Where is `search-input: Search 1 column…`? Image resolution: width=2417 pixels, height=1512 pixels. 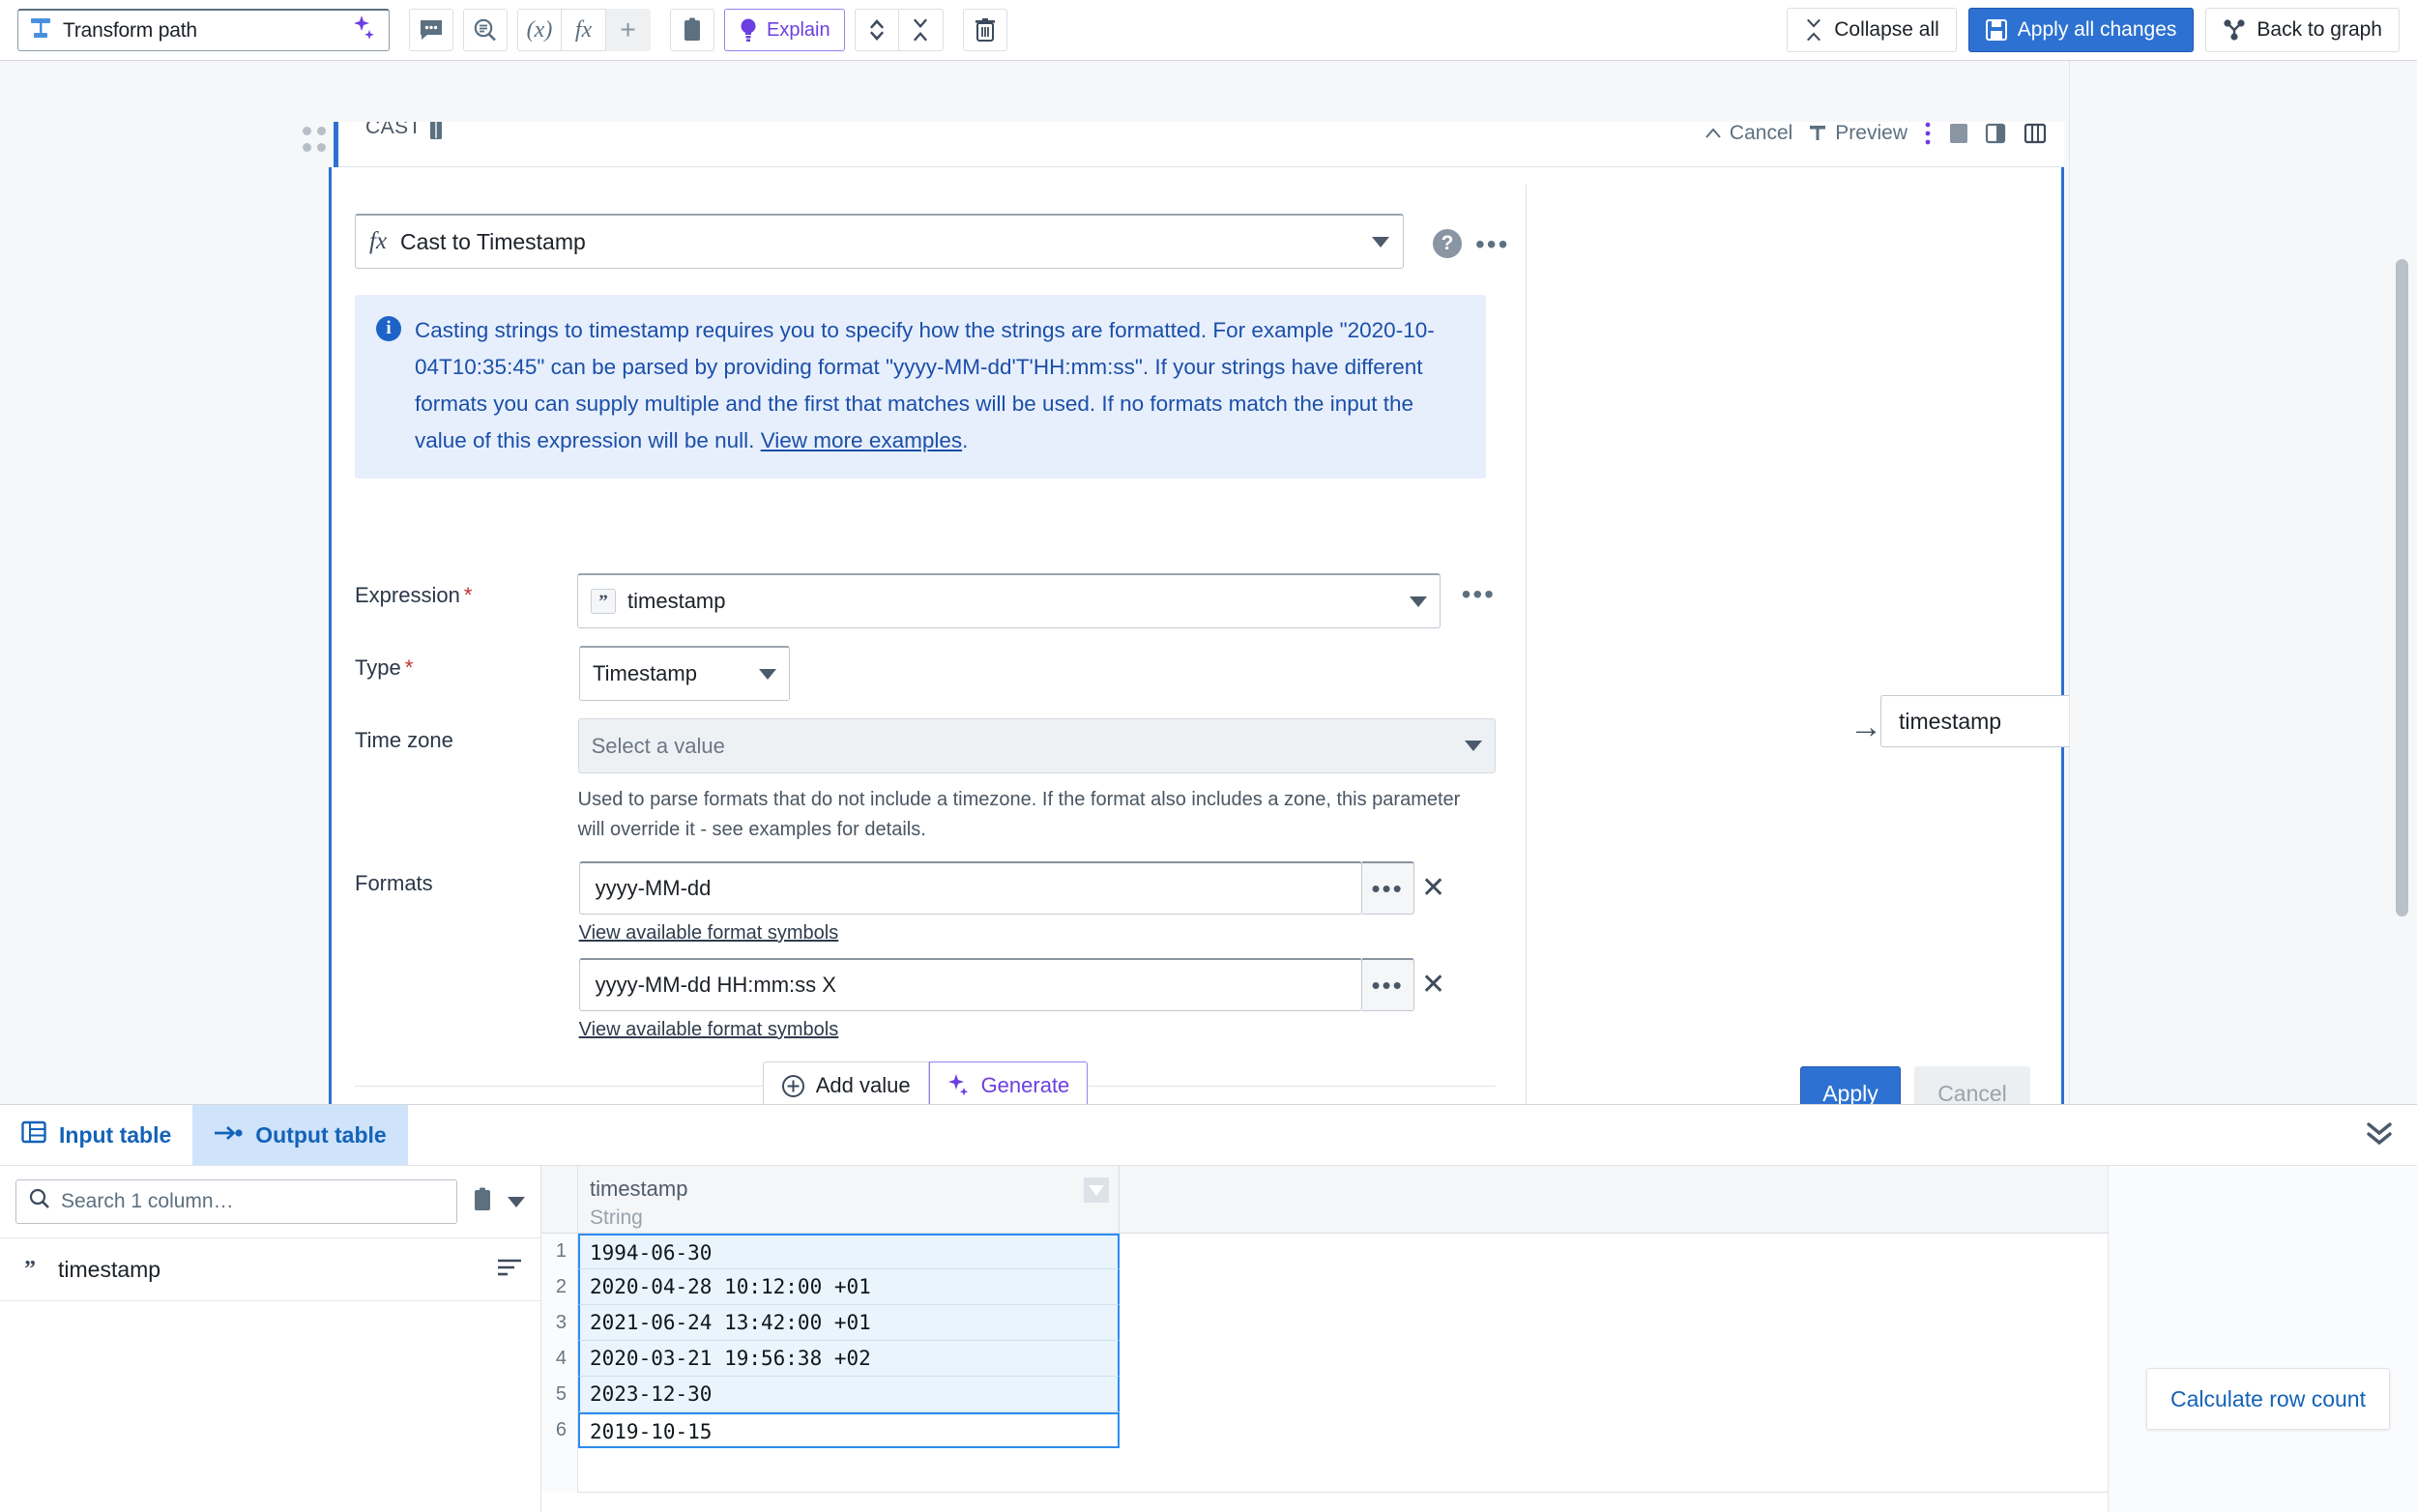 search-input: Search 1 column… is located at coordinates (236, 1201).